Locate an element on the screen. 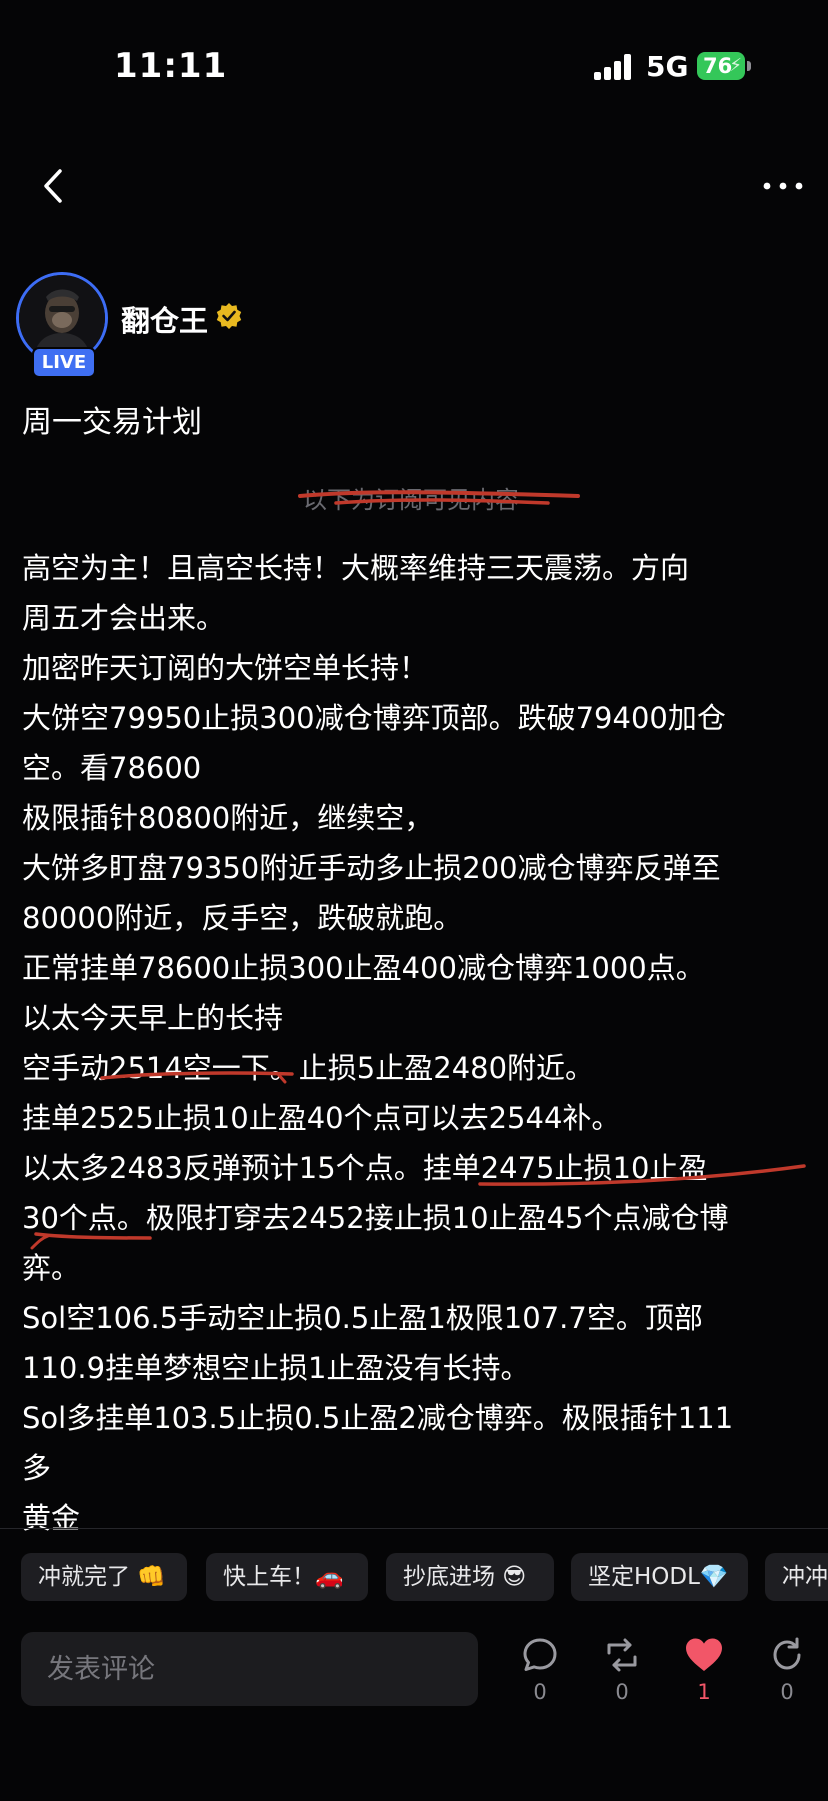 This screenshot has width=828, height=1801. post-line: 110.9挂单梦想空止损1止盈没有长持。 is located at coordinates (276, 1368).